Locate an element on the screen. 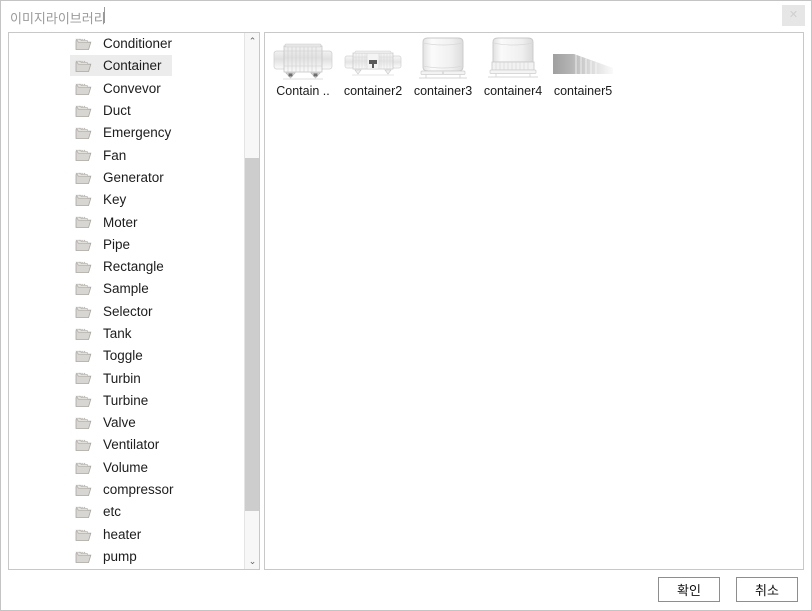 The height and width of the screenshot is (611, 812). tree-item-sample: Sample is located at coordinates (127, 289).